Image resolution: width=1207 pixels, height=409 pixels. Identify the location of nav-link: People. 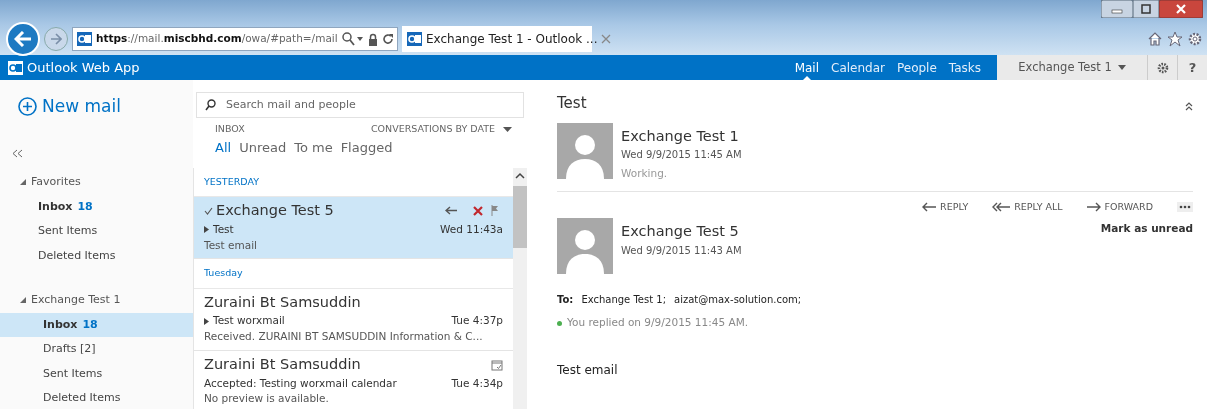
(916, 67).